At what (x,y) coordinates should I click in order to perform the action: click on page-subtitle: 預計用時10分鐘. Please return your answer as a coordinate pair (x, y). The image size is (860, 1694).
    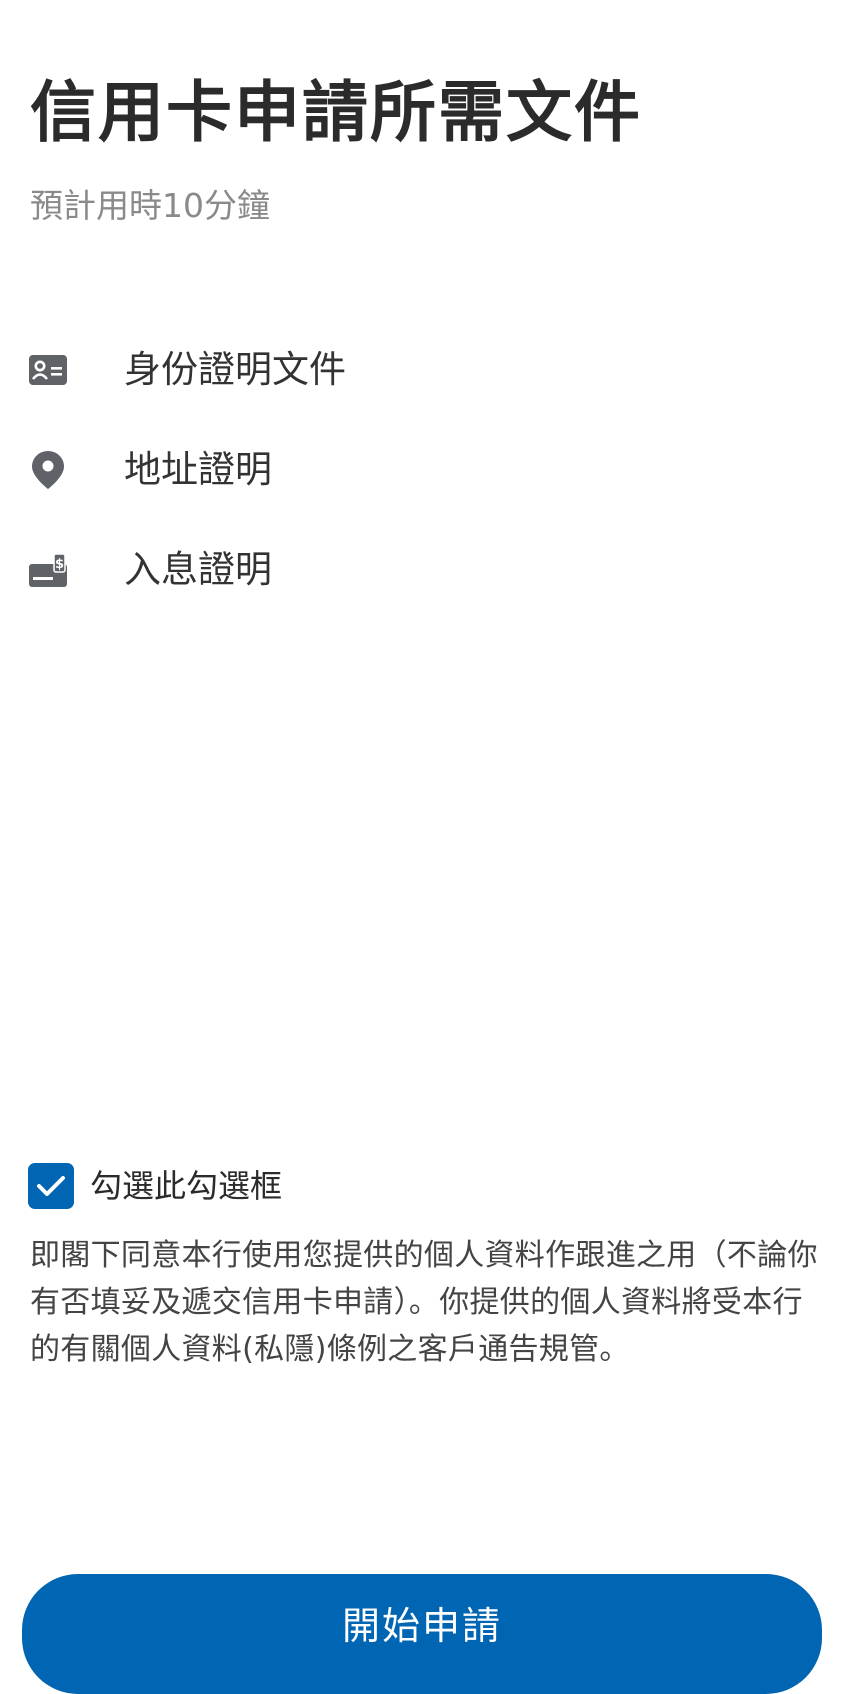
    Looking at the image, I should click on (150, 205).